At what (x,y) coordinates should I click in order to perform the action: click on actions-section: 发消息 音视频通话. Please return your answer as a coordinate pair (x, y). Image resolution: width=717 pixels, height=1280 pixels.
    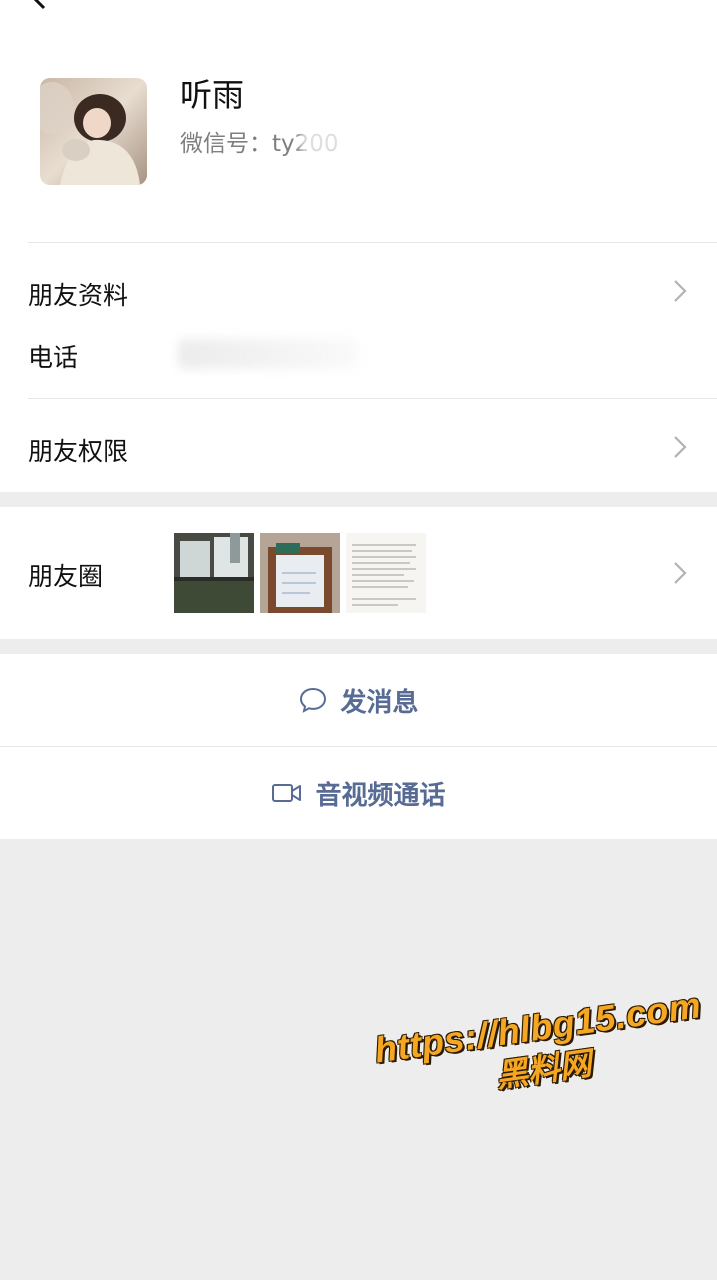
    Looking at the image, I should click on (358, 746).